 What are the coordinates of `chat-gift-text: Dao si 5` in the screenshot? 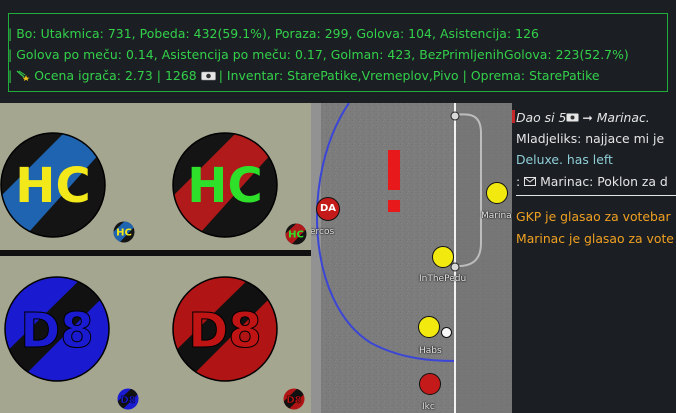 It's located at (541, 117).